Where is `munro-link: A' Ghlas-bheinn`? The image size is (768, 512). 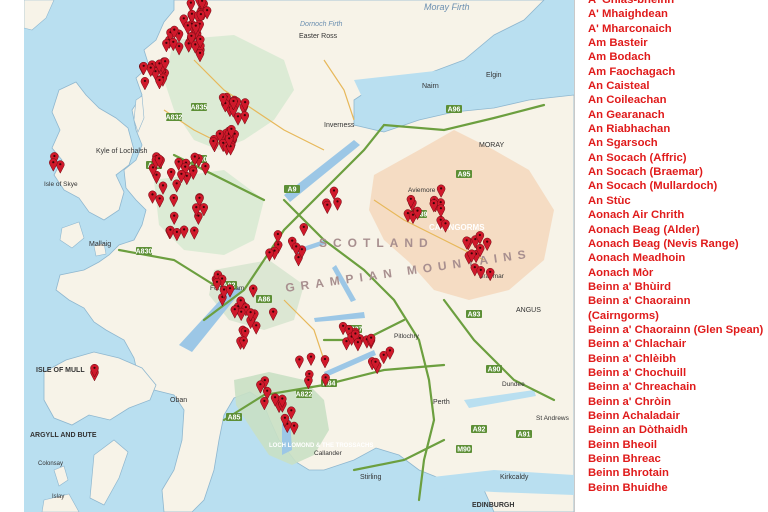 munro-link: A' Ghlas-bheinn is located at coordinates (674, 3).